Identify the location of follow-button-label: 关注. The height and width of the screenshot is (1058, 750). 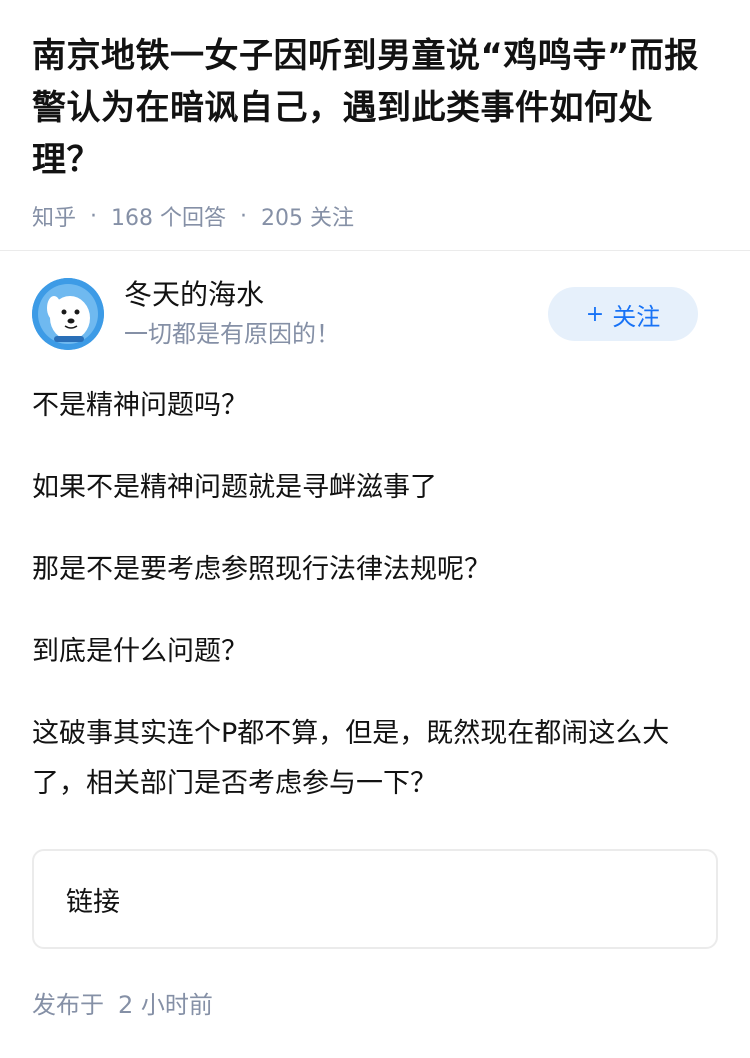
(636, 316).